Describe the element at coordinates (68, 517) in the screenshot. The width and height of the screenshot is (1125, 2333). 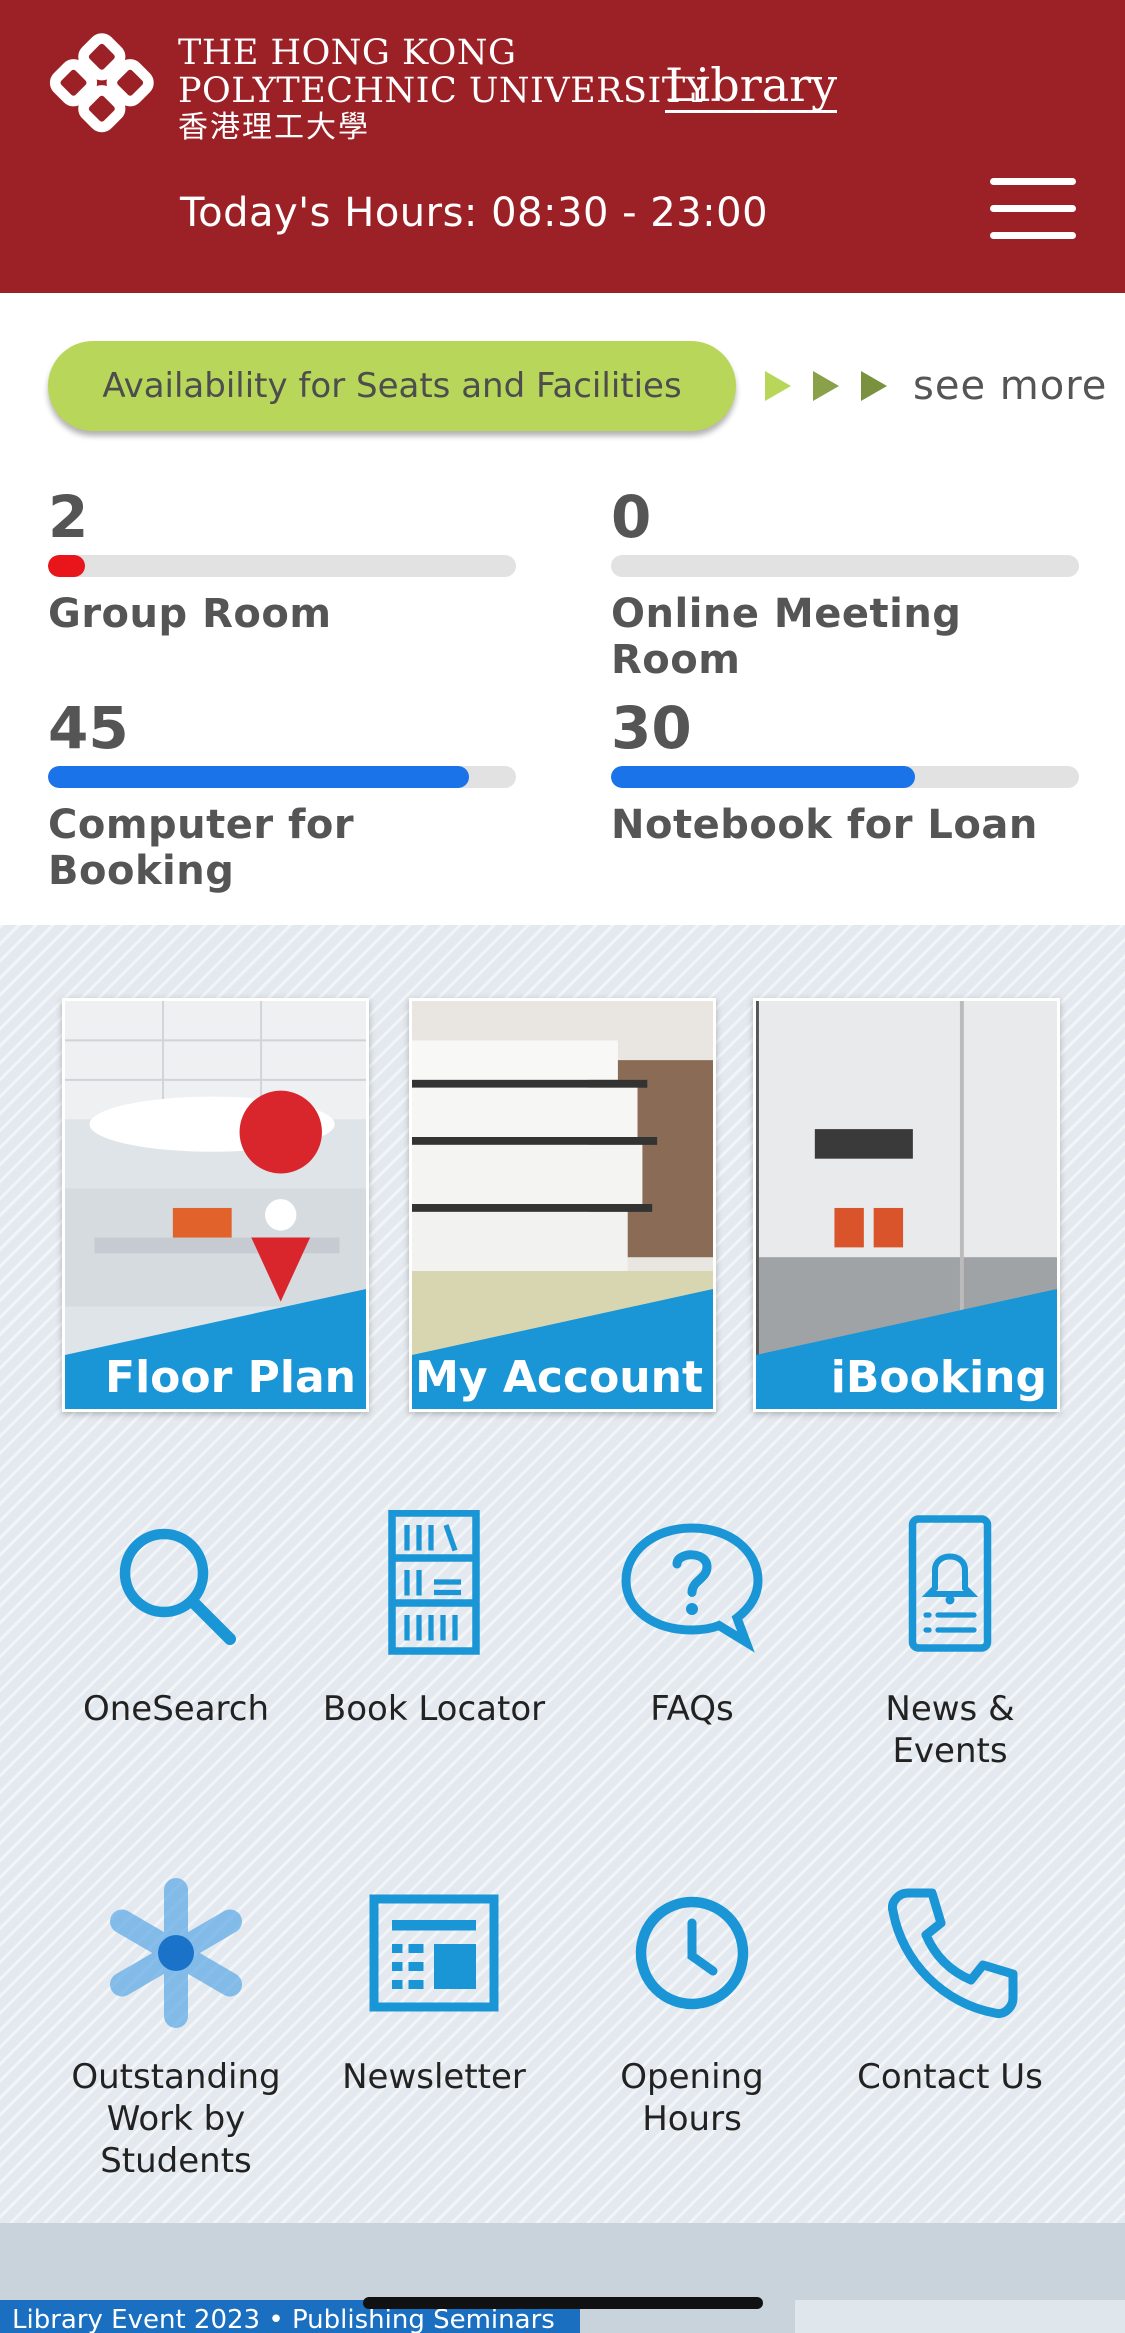
I see `stat-count: 2` at that location.